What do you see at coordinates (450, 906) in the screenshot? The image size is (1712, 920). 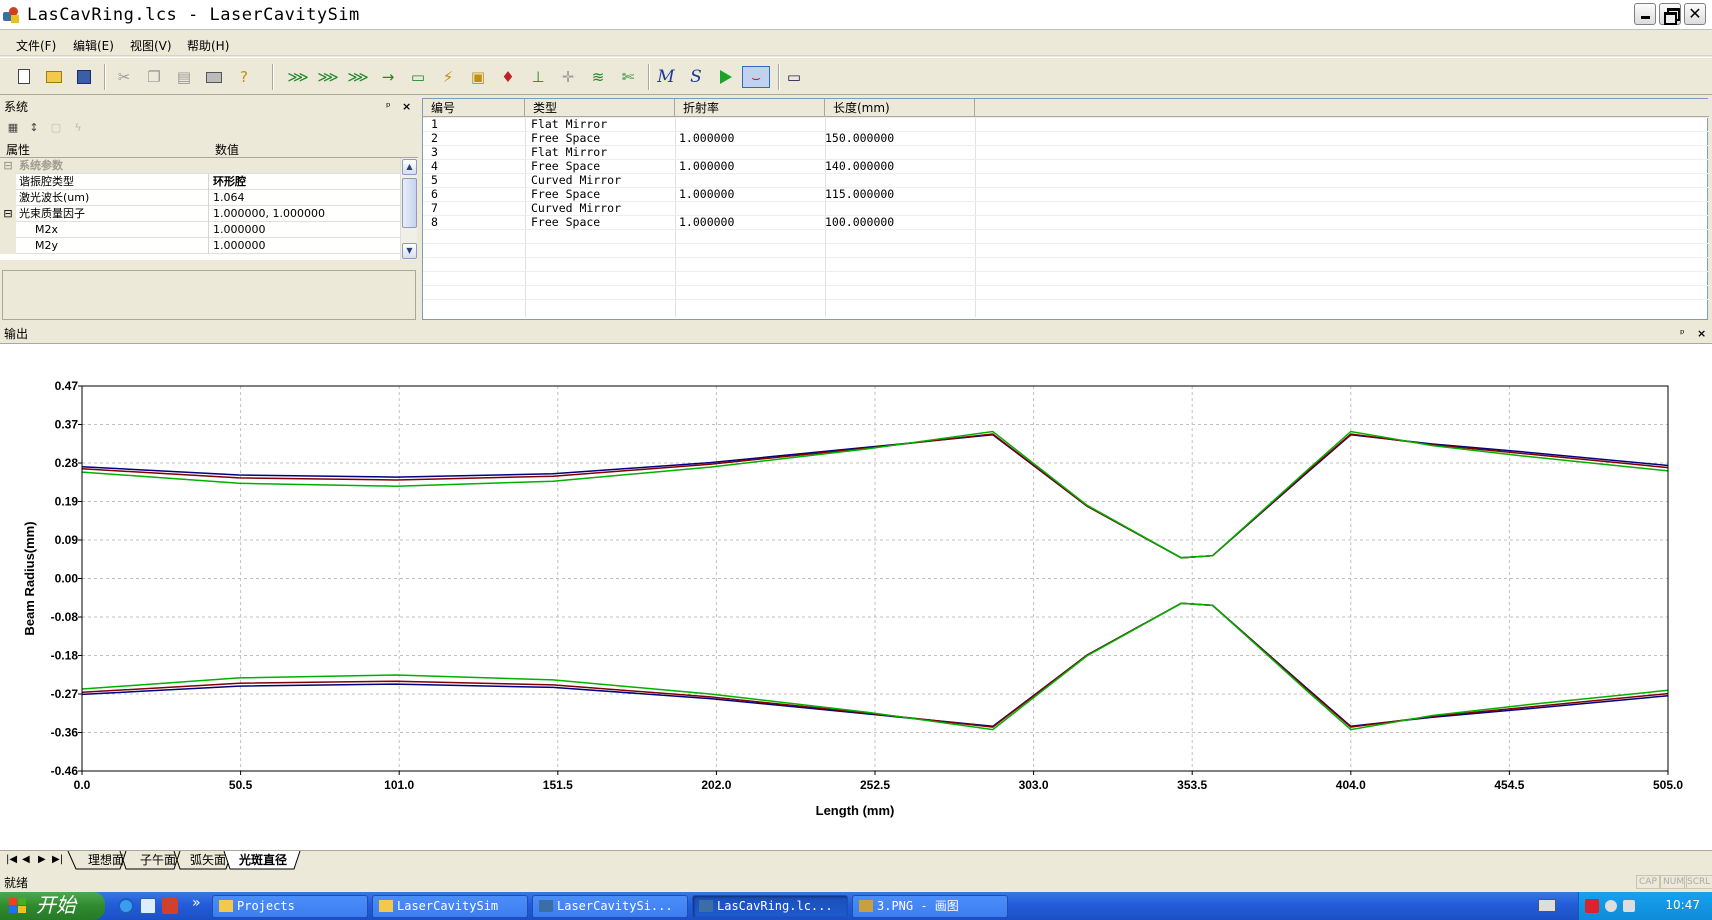 I see `taskbar-item: LaserCavitySim` at bounding box center [450, 906].